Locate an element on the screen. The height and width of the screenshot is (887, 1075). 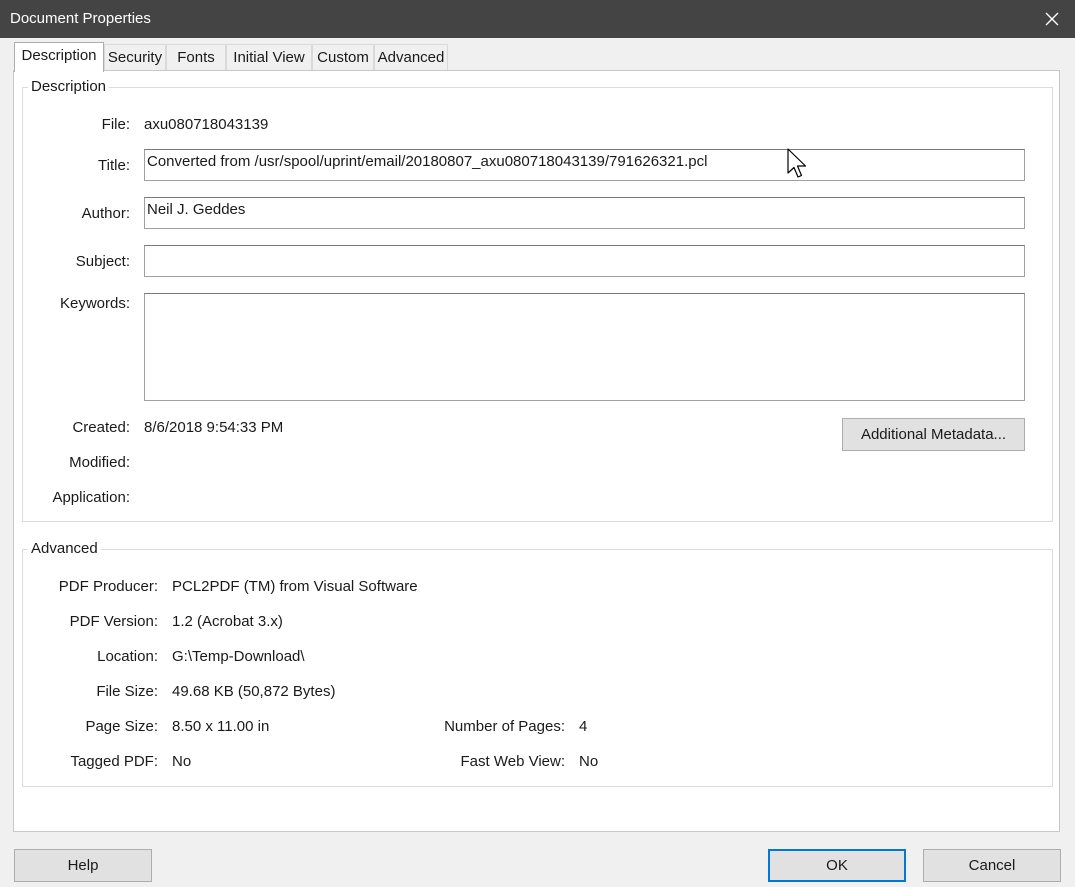
title-bar: Document Properties is located at coordinates (537, 19).